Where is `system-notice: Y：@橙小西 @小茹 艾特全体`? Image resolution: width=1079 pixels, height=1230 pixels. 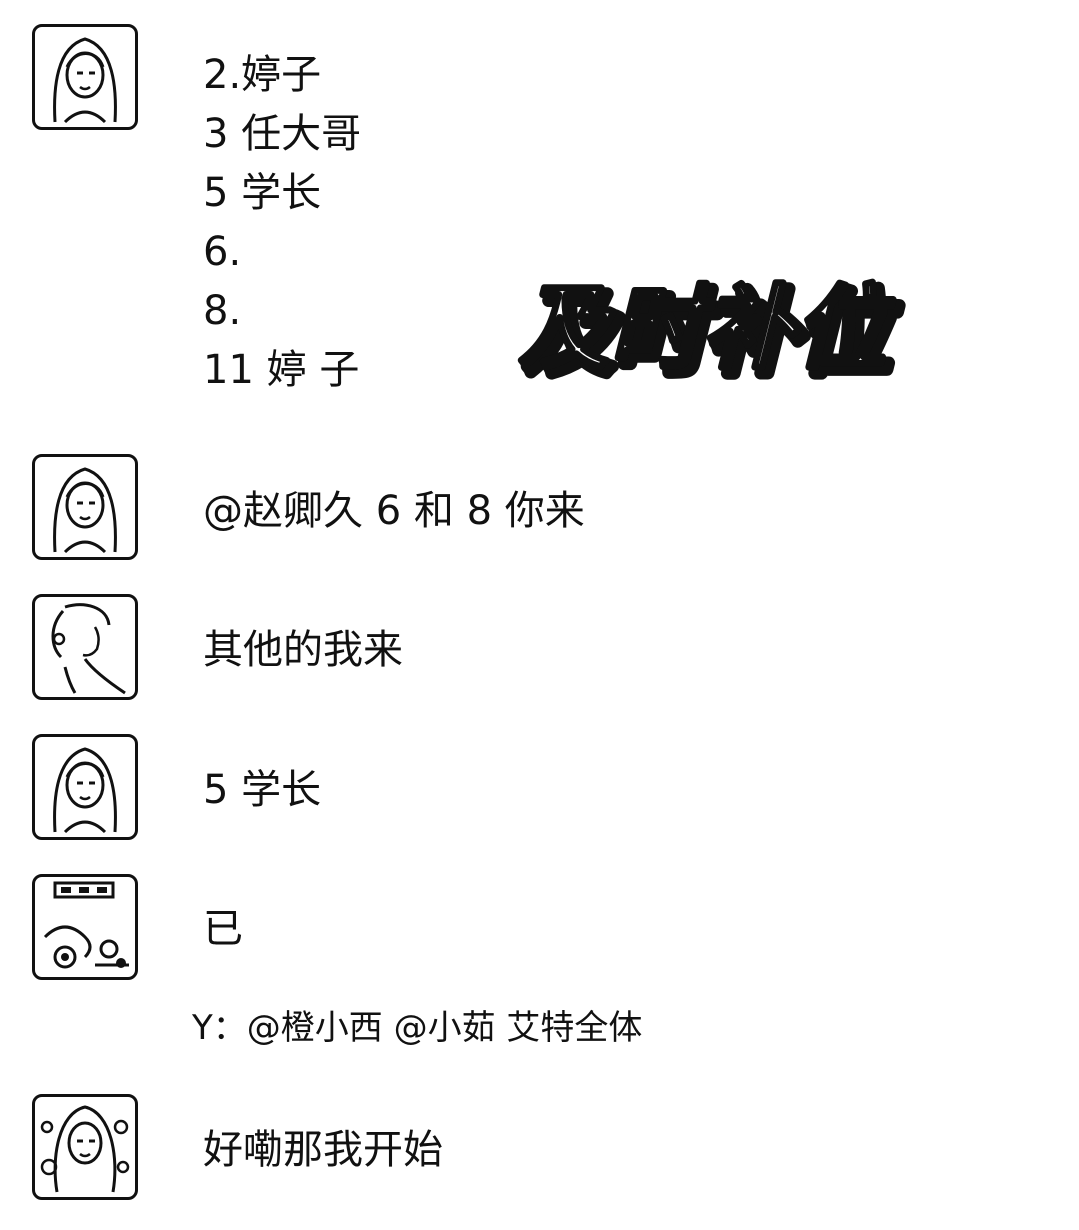 system-notice: Y：@橙小西 @小茹 艾特全体 is located at coordinates (417, 1028).